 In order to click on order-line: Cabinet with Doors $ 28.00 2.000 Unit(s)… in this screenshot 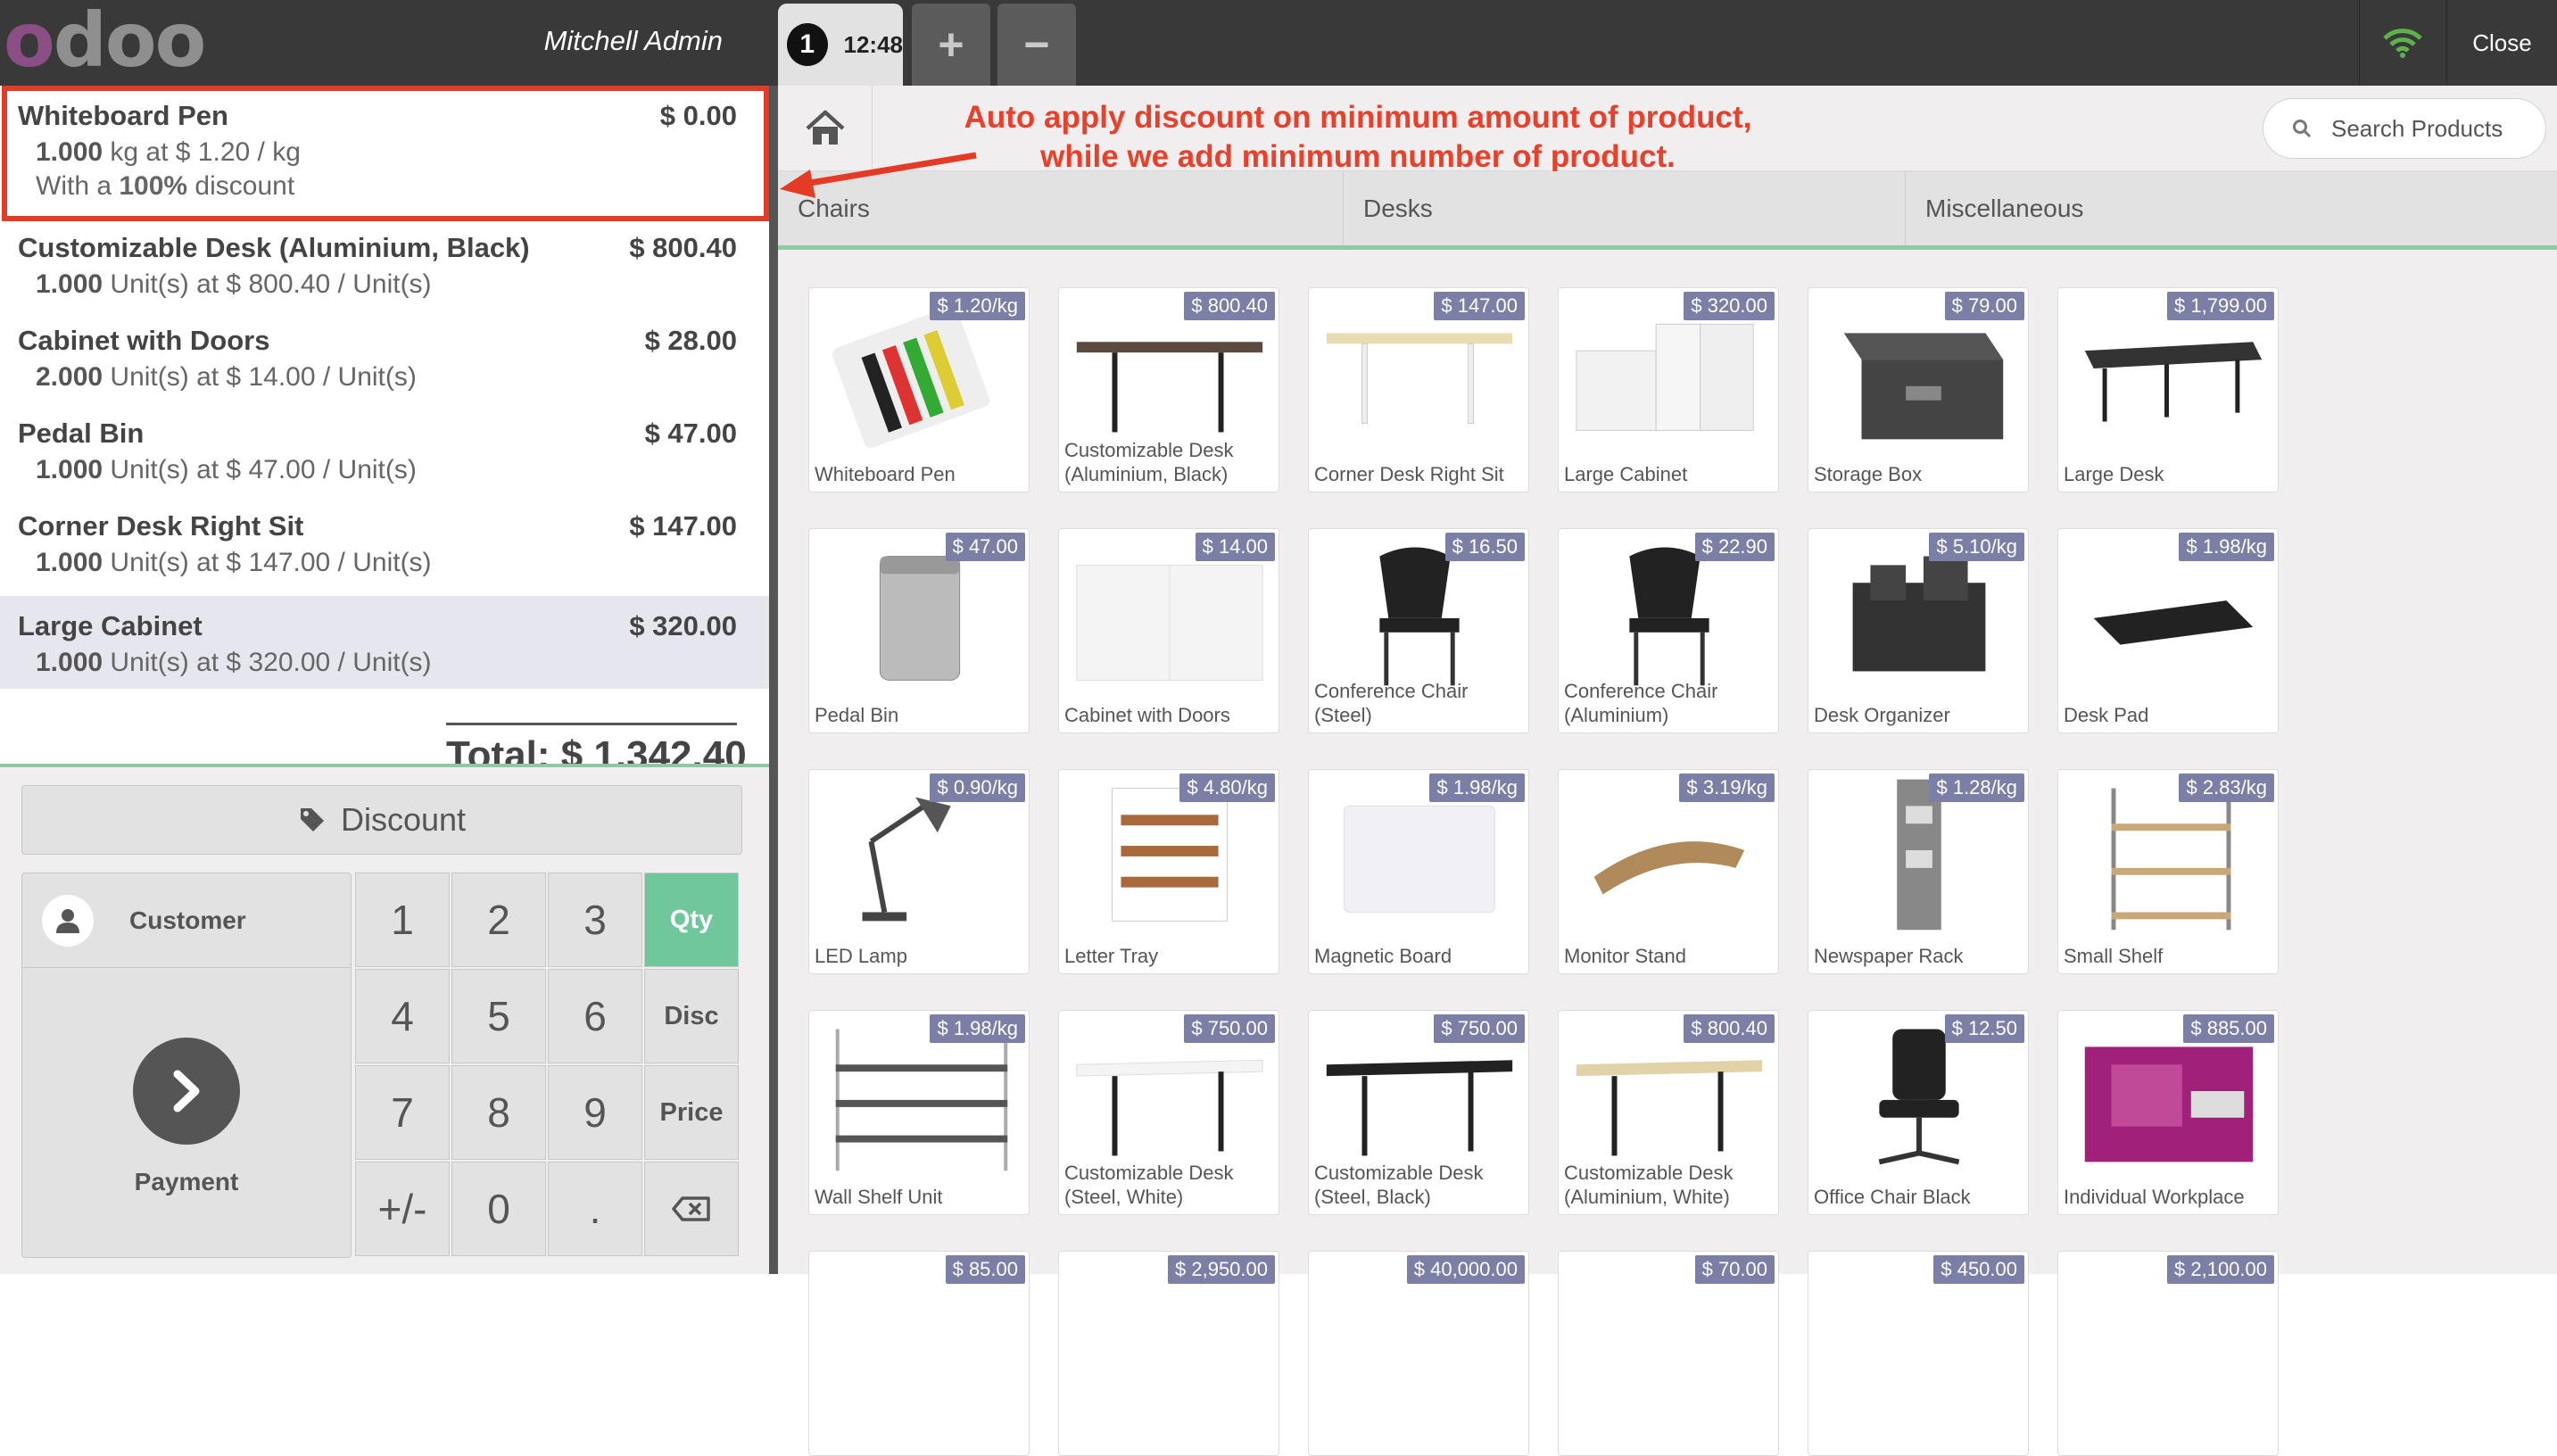, I will do `click(385, 356)`.